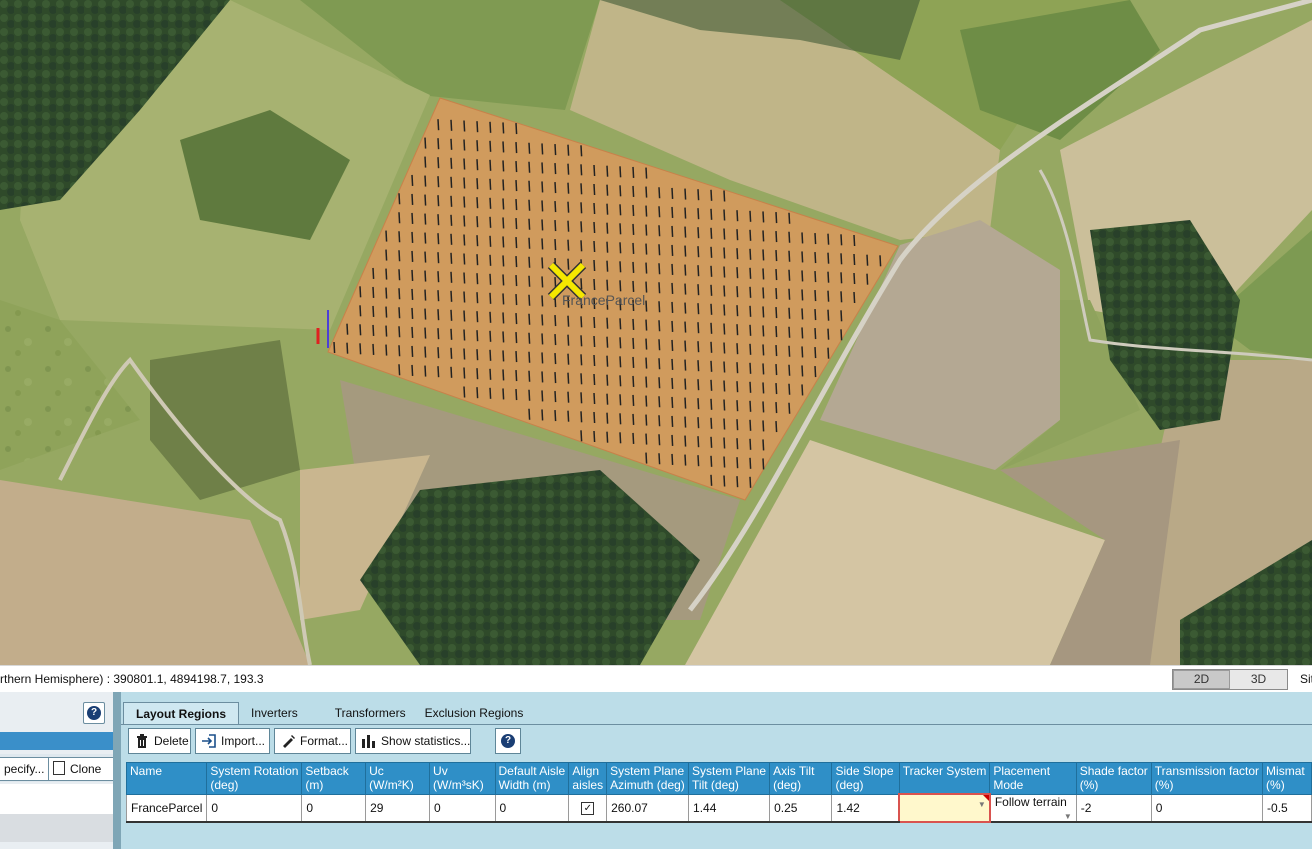 The image size is (1312, 849). Describe the element at coordinates (647, 771) in the screenshot. I see `column-header-line1: System Plane` at that location.